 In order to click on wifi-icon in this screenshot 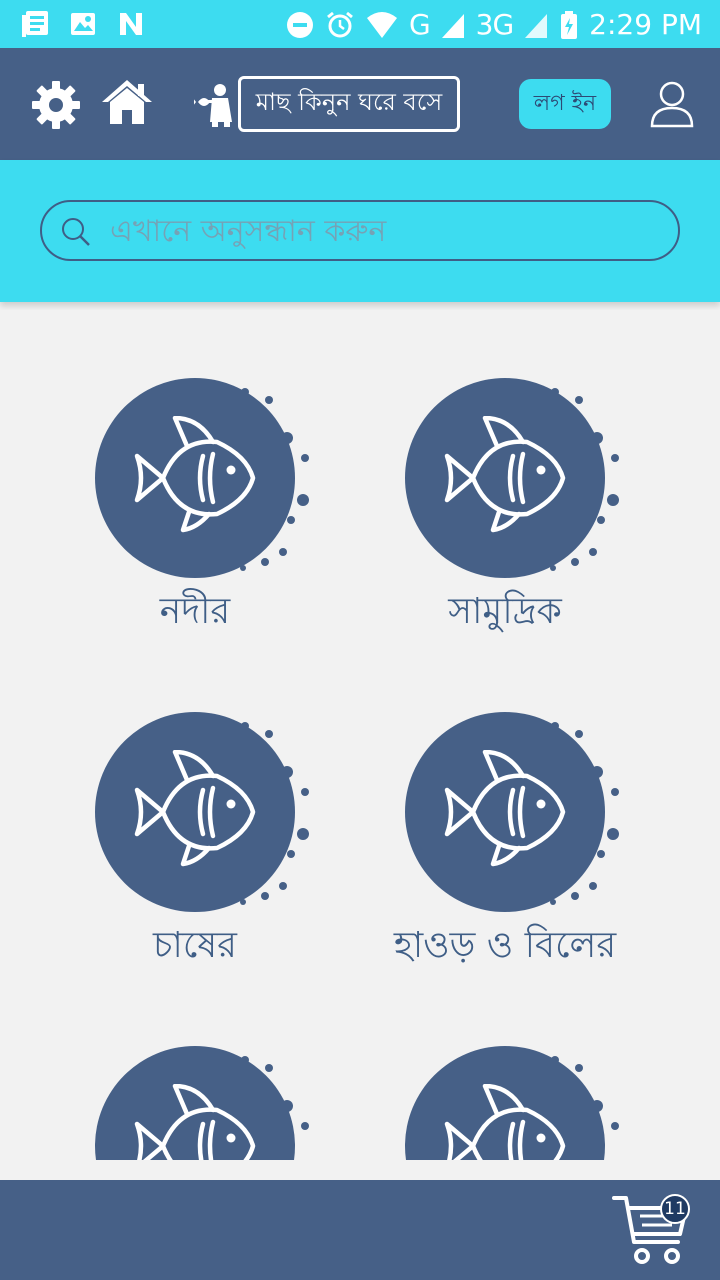, I will do `click(381, 24)`.